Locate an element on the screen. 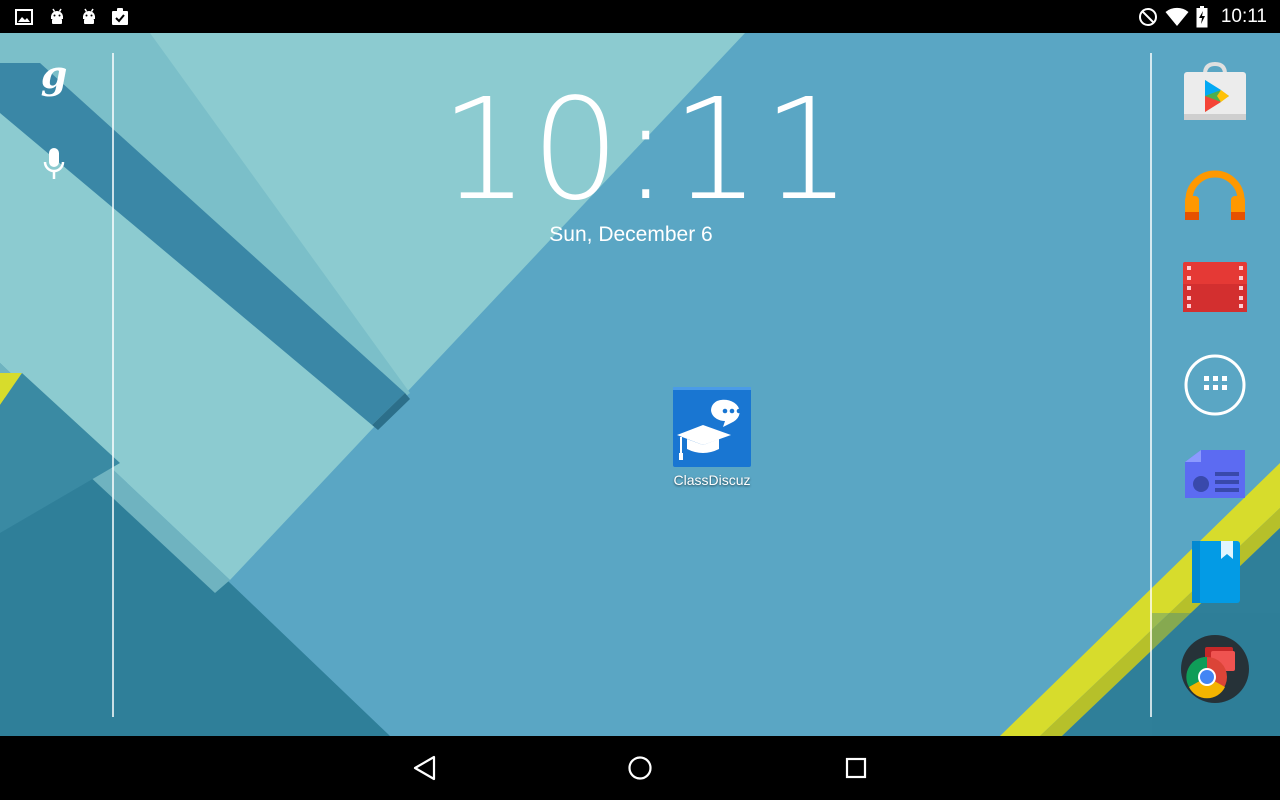  google-icon: g is located at coordinates (54, 75).